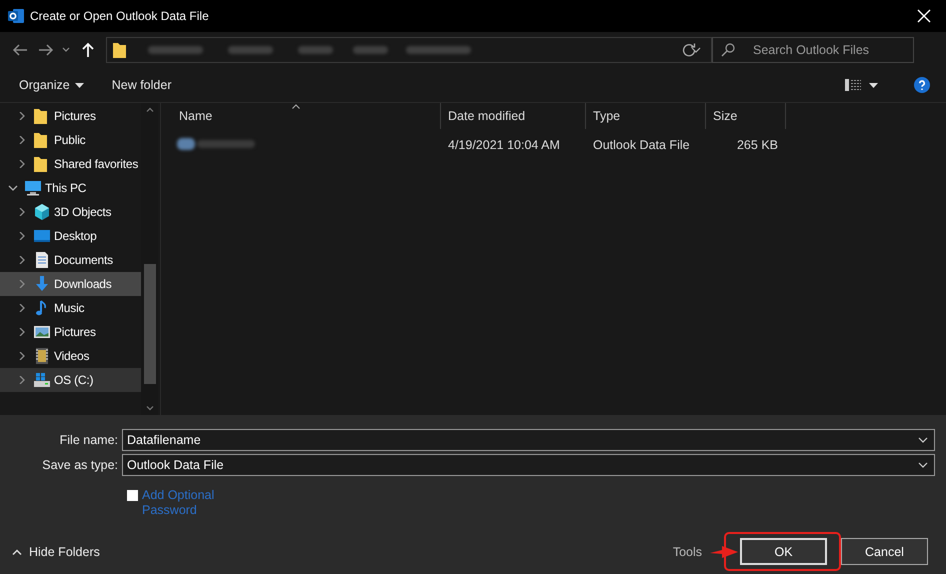 The height and width of the screenshot is (574, 946). I want to click on column-header: Type, so click(646, 116).